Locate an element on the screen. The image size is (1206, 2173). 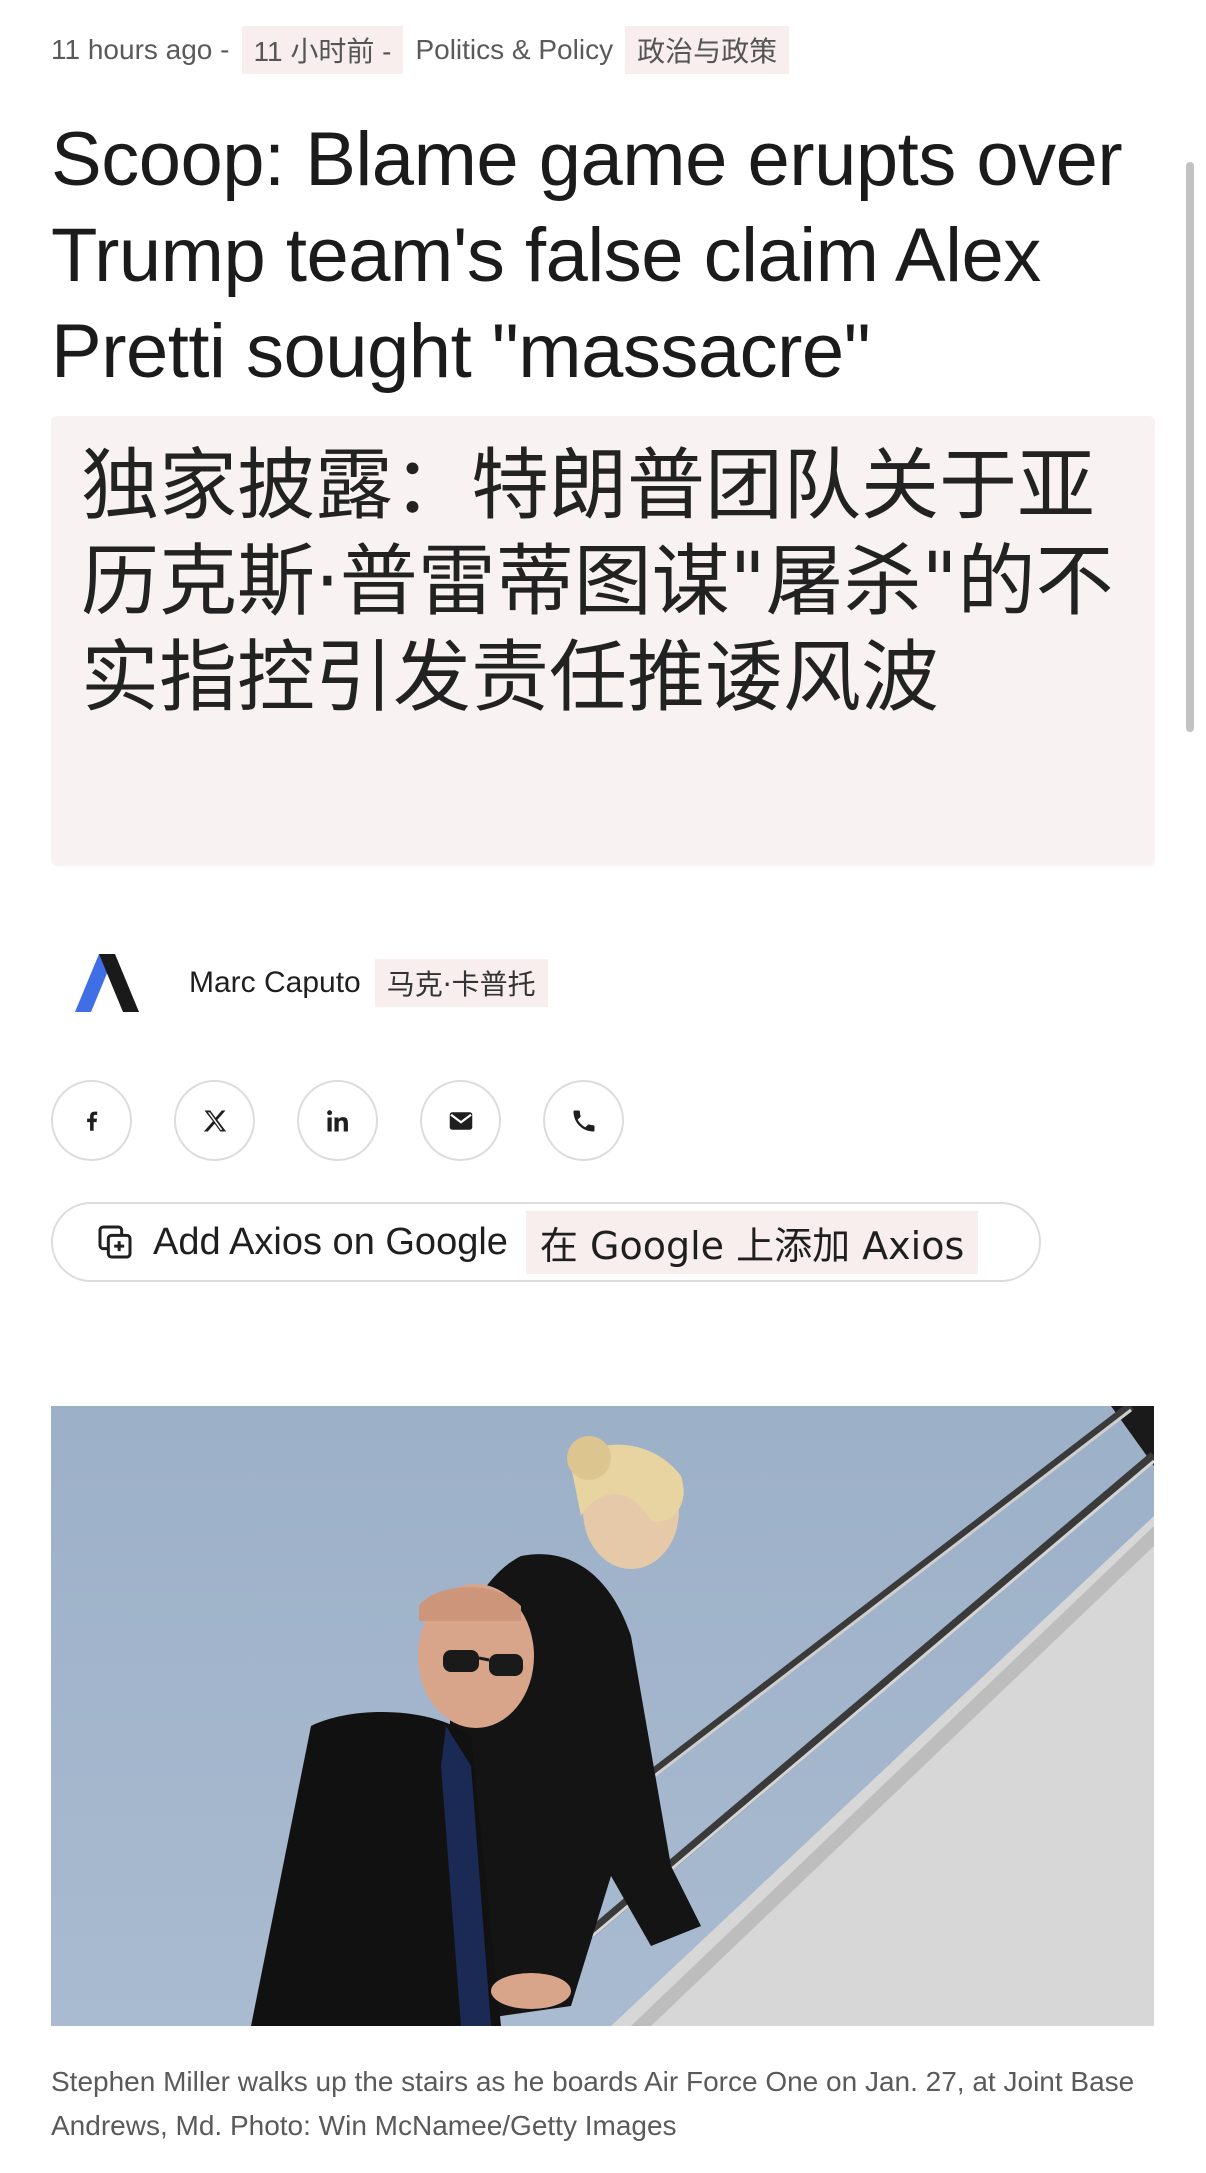
add-to-collection-icon is located at coordinates (115, 1242).